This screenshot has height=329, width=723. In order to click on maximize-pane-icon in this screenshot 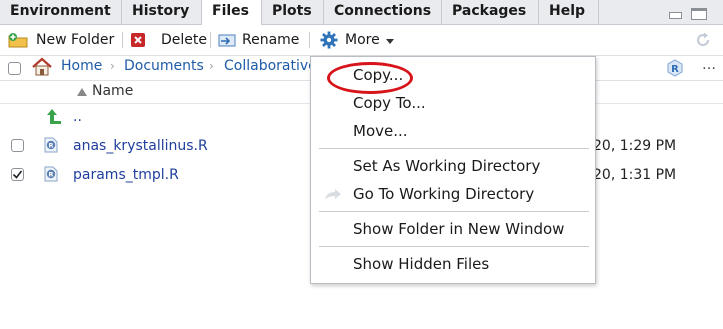, I will do `click(699, 14)`.